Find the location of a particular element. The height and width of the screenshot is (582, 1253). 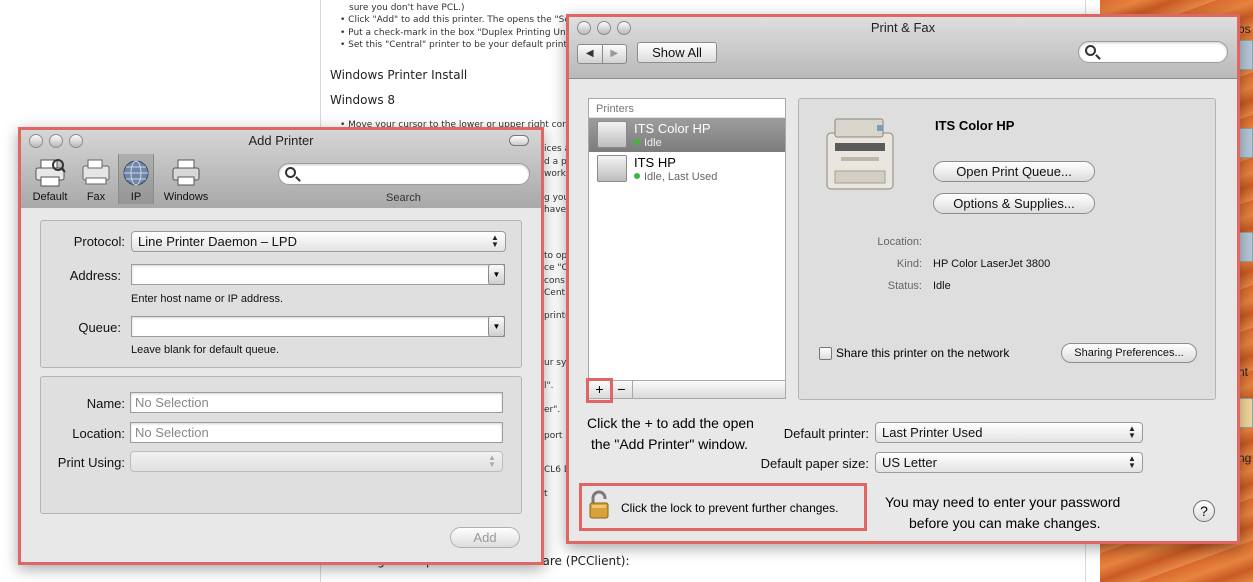

toolbar-windows: Windows is located at coordinates (186, 180).